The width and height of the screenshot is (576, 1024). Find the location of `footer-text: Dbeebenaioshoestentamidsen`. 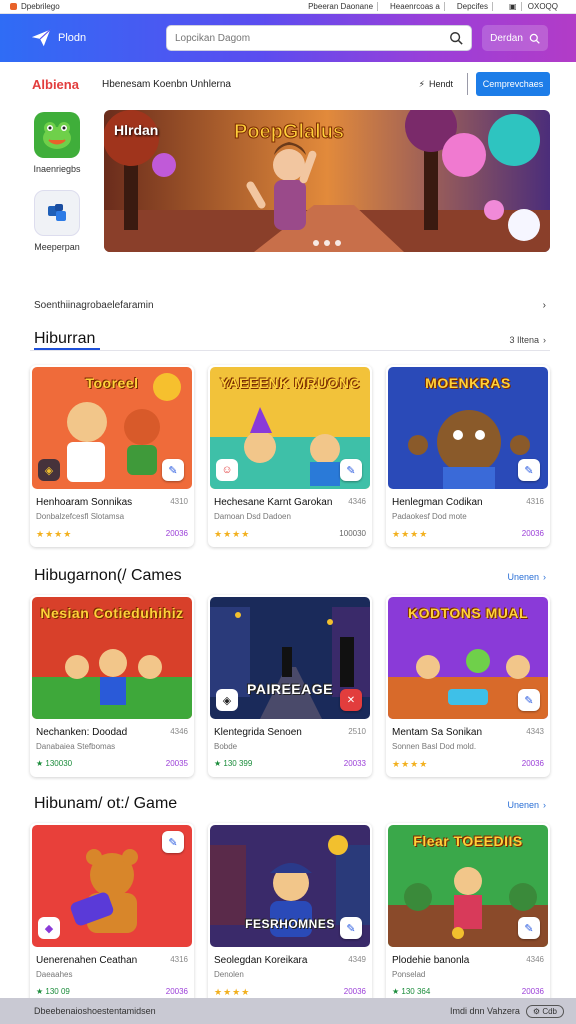

footer-text: Dbeebenaioshoestentamidsen is located at coordinates (95, 1011).